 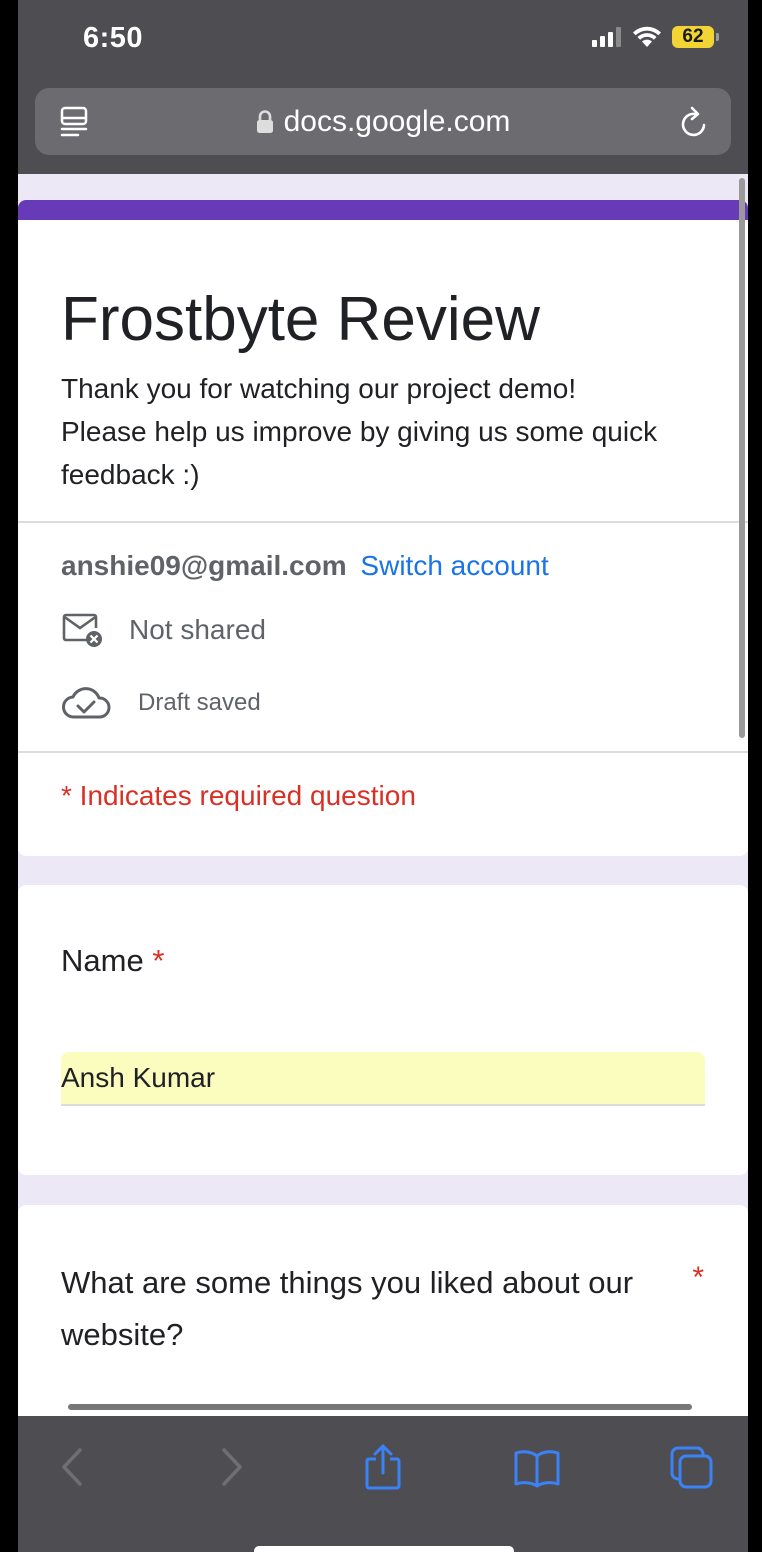 What do you see at coordinates (86, 703) in the screenshot?
I see `cloud-done-icon` at bounding box center [86, 703].